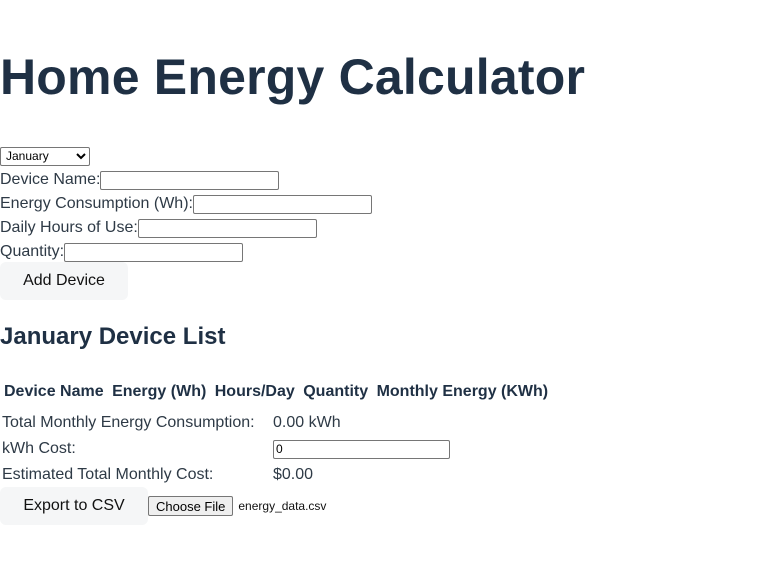 This screenshot has height=567, width=758. Describe the element at coordinates (108, 474) in the screenshot. I see `estimated-cost-label: Estimated Total Monthly Cost:` at that location.